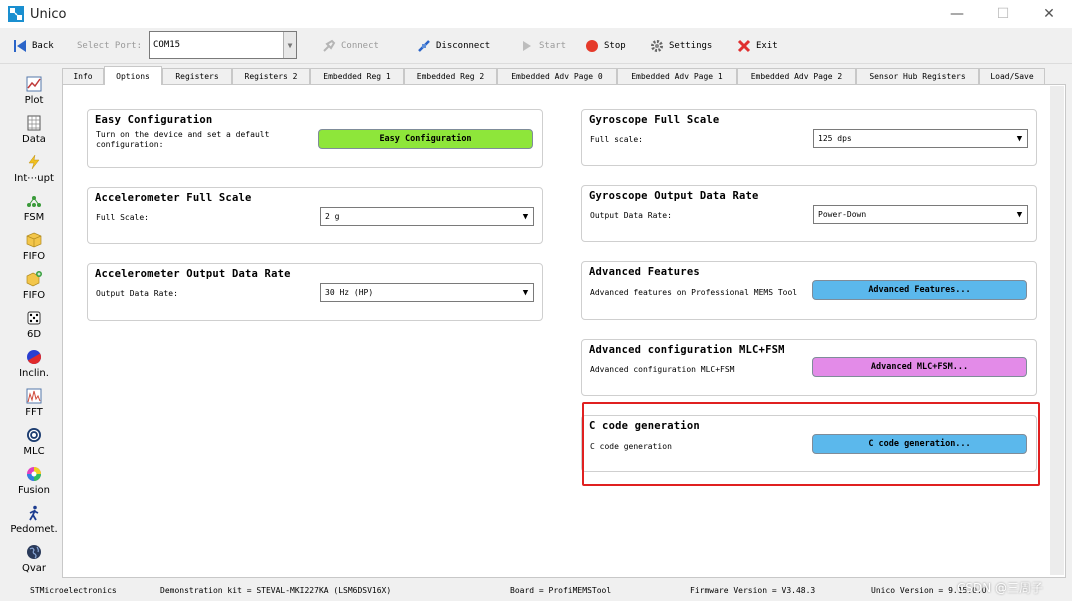 This screenshot has height=601, width=1072. Describe the element at coordinates (425, 139) in the screenshot. I see `easy-configuration-button: Easy Configuration` at that location.